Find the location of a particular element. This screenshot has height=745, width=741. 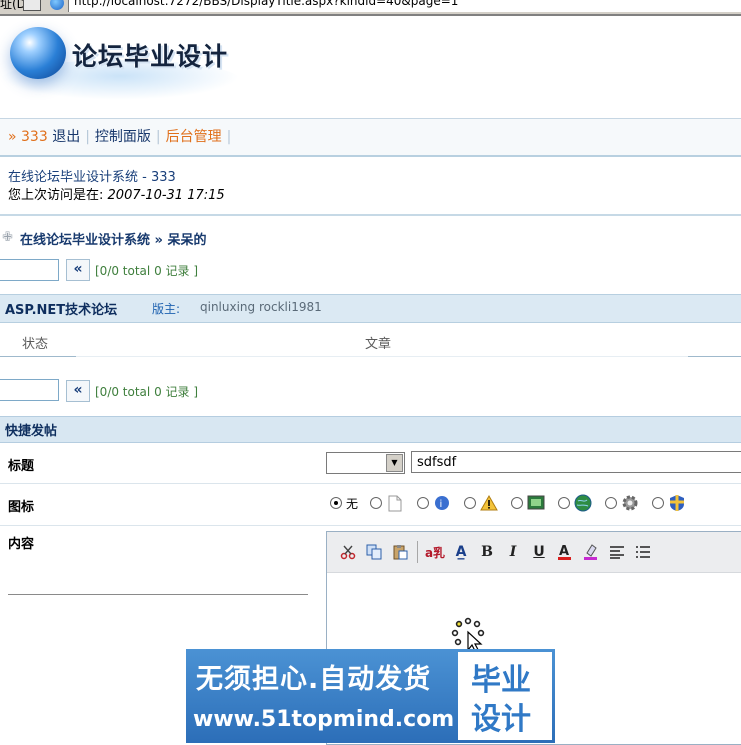

last-visit-time: 2007-10-31 17:15 is located at coordinates (166, 195).